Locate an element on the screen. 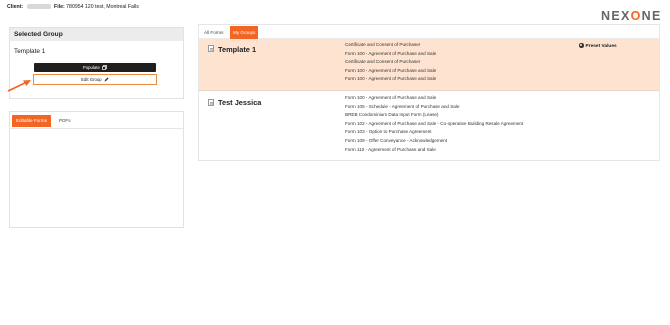  annotation-arrow is located at coordinates (19, 86).